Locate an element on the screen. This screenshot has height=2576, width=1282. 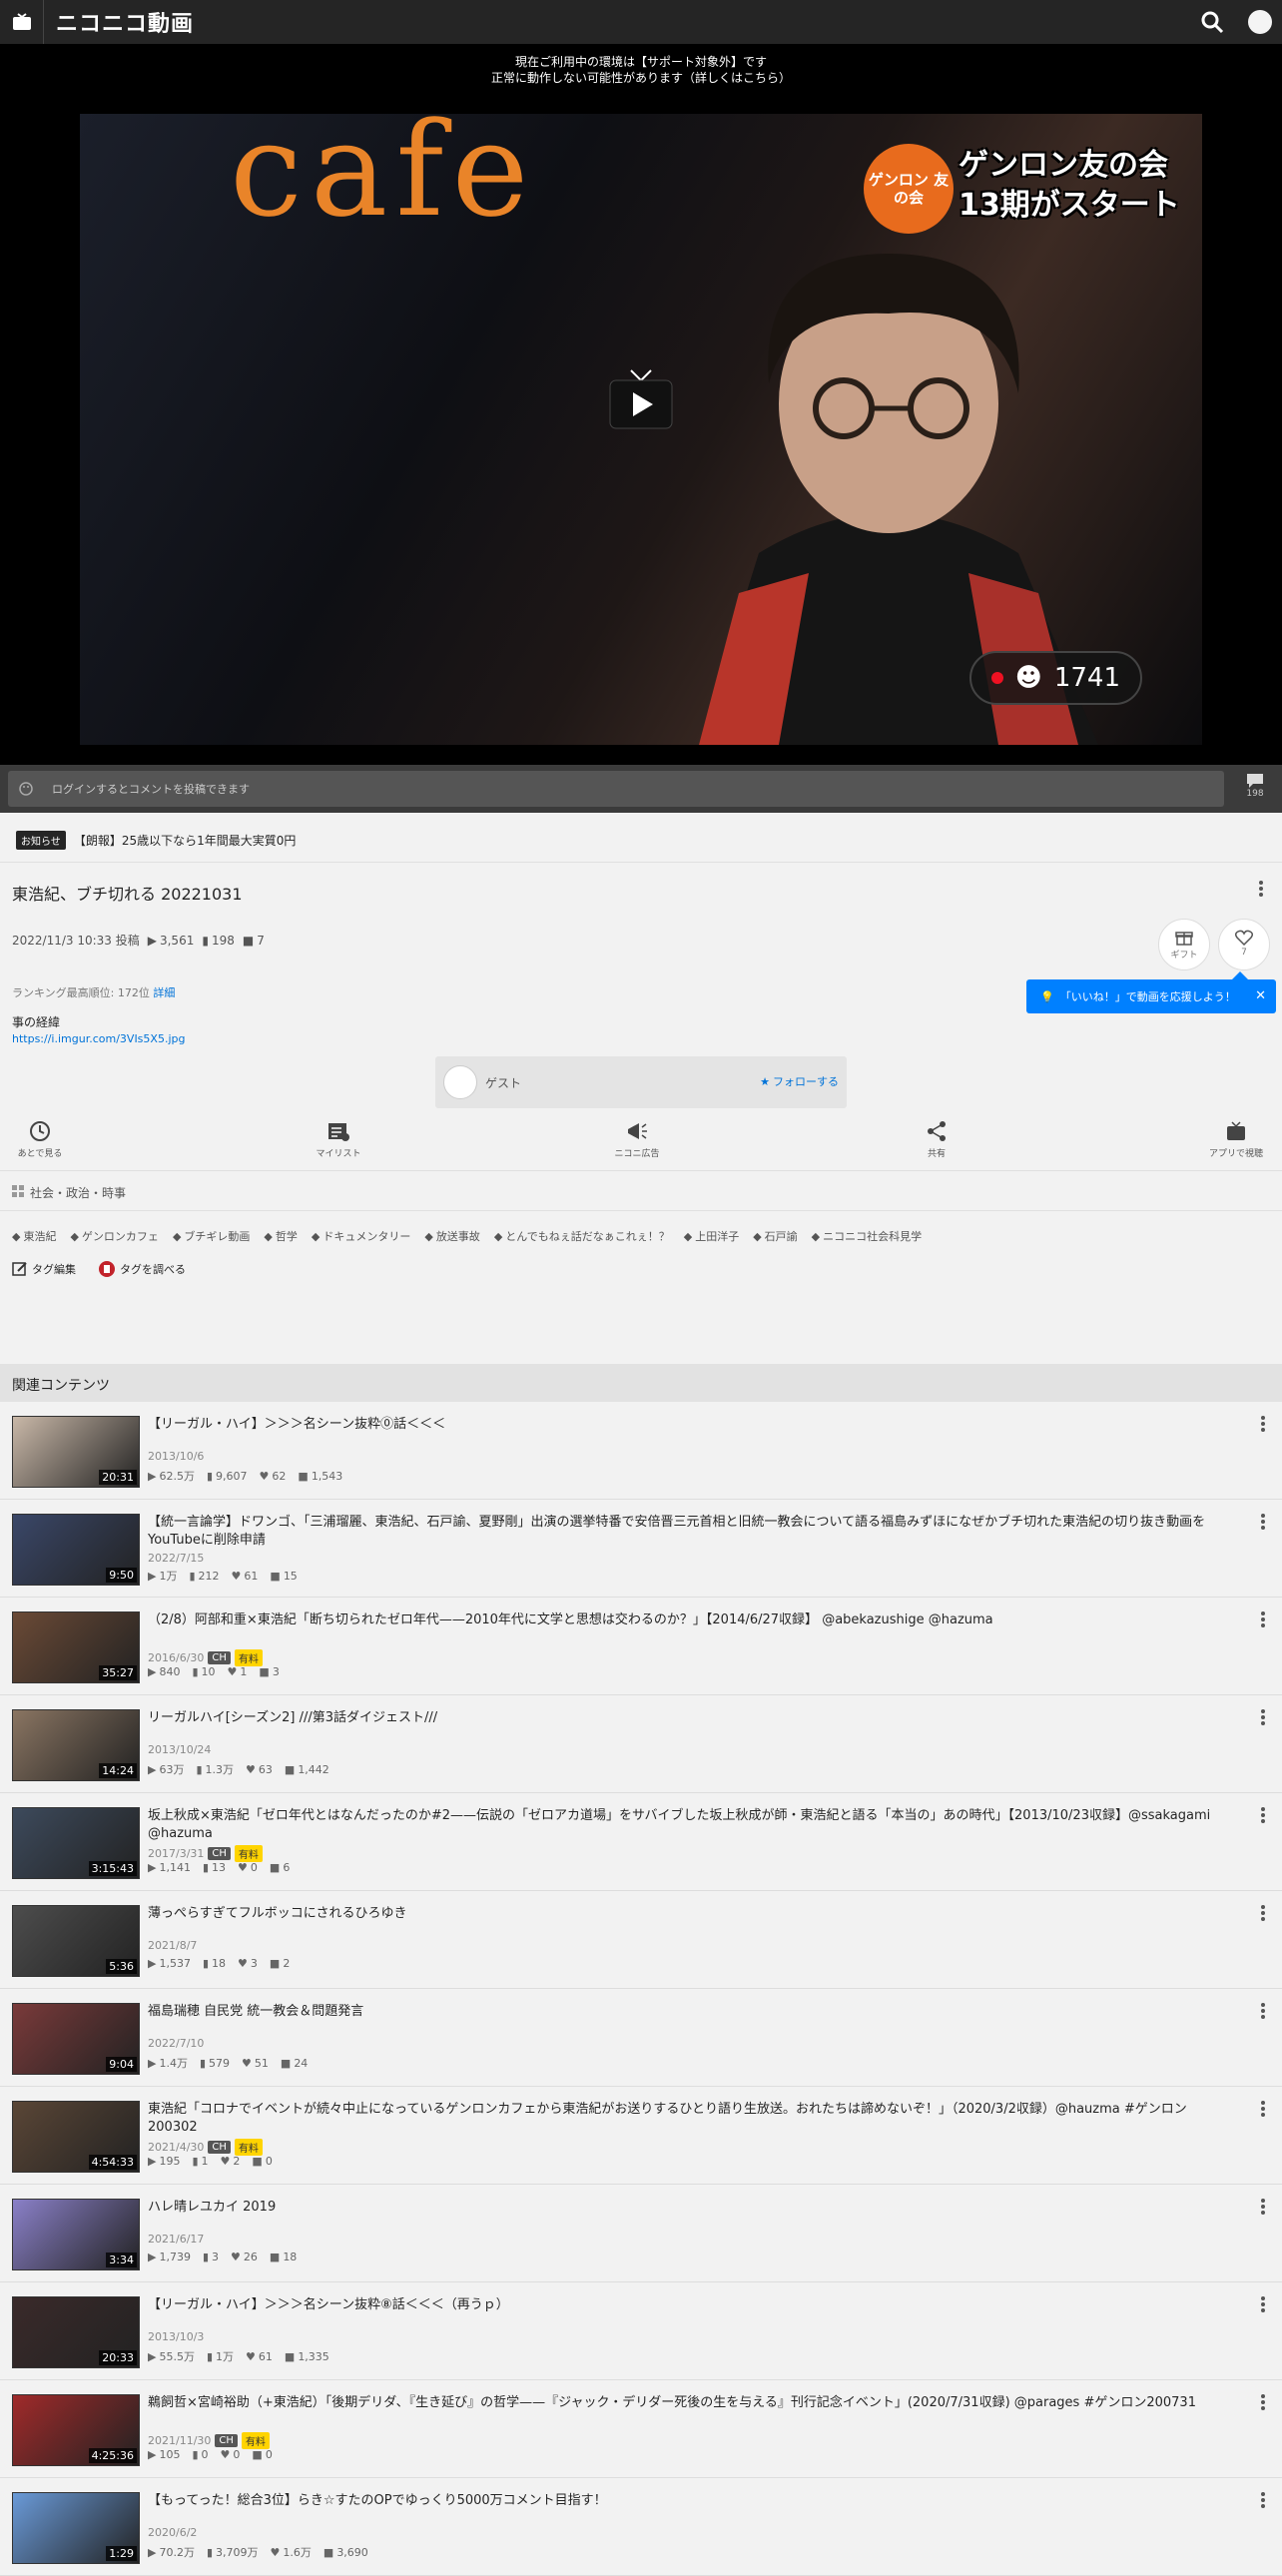
video-thumbnail: 5:36 is located at coordinates (76, 1941).